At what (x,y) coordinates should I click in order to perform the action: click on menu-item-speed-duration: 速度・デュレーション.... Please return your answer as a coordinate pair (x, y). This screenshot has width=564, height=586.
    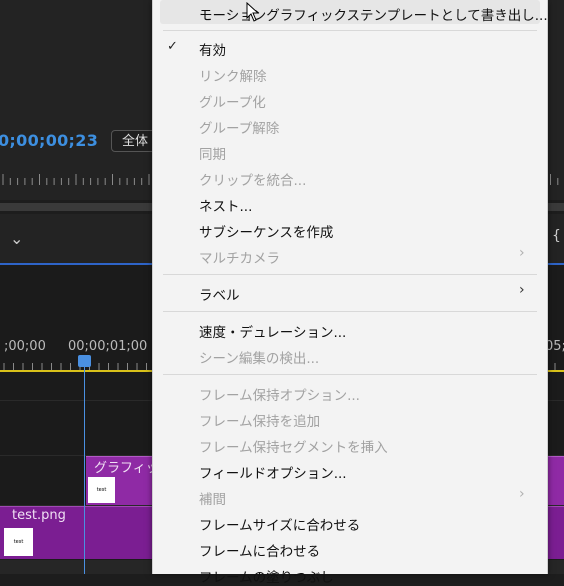
    Looking at the image, I should click on (272, 331).